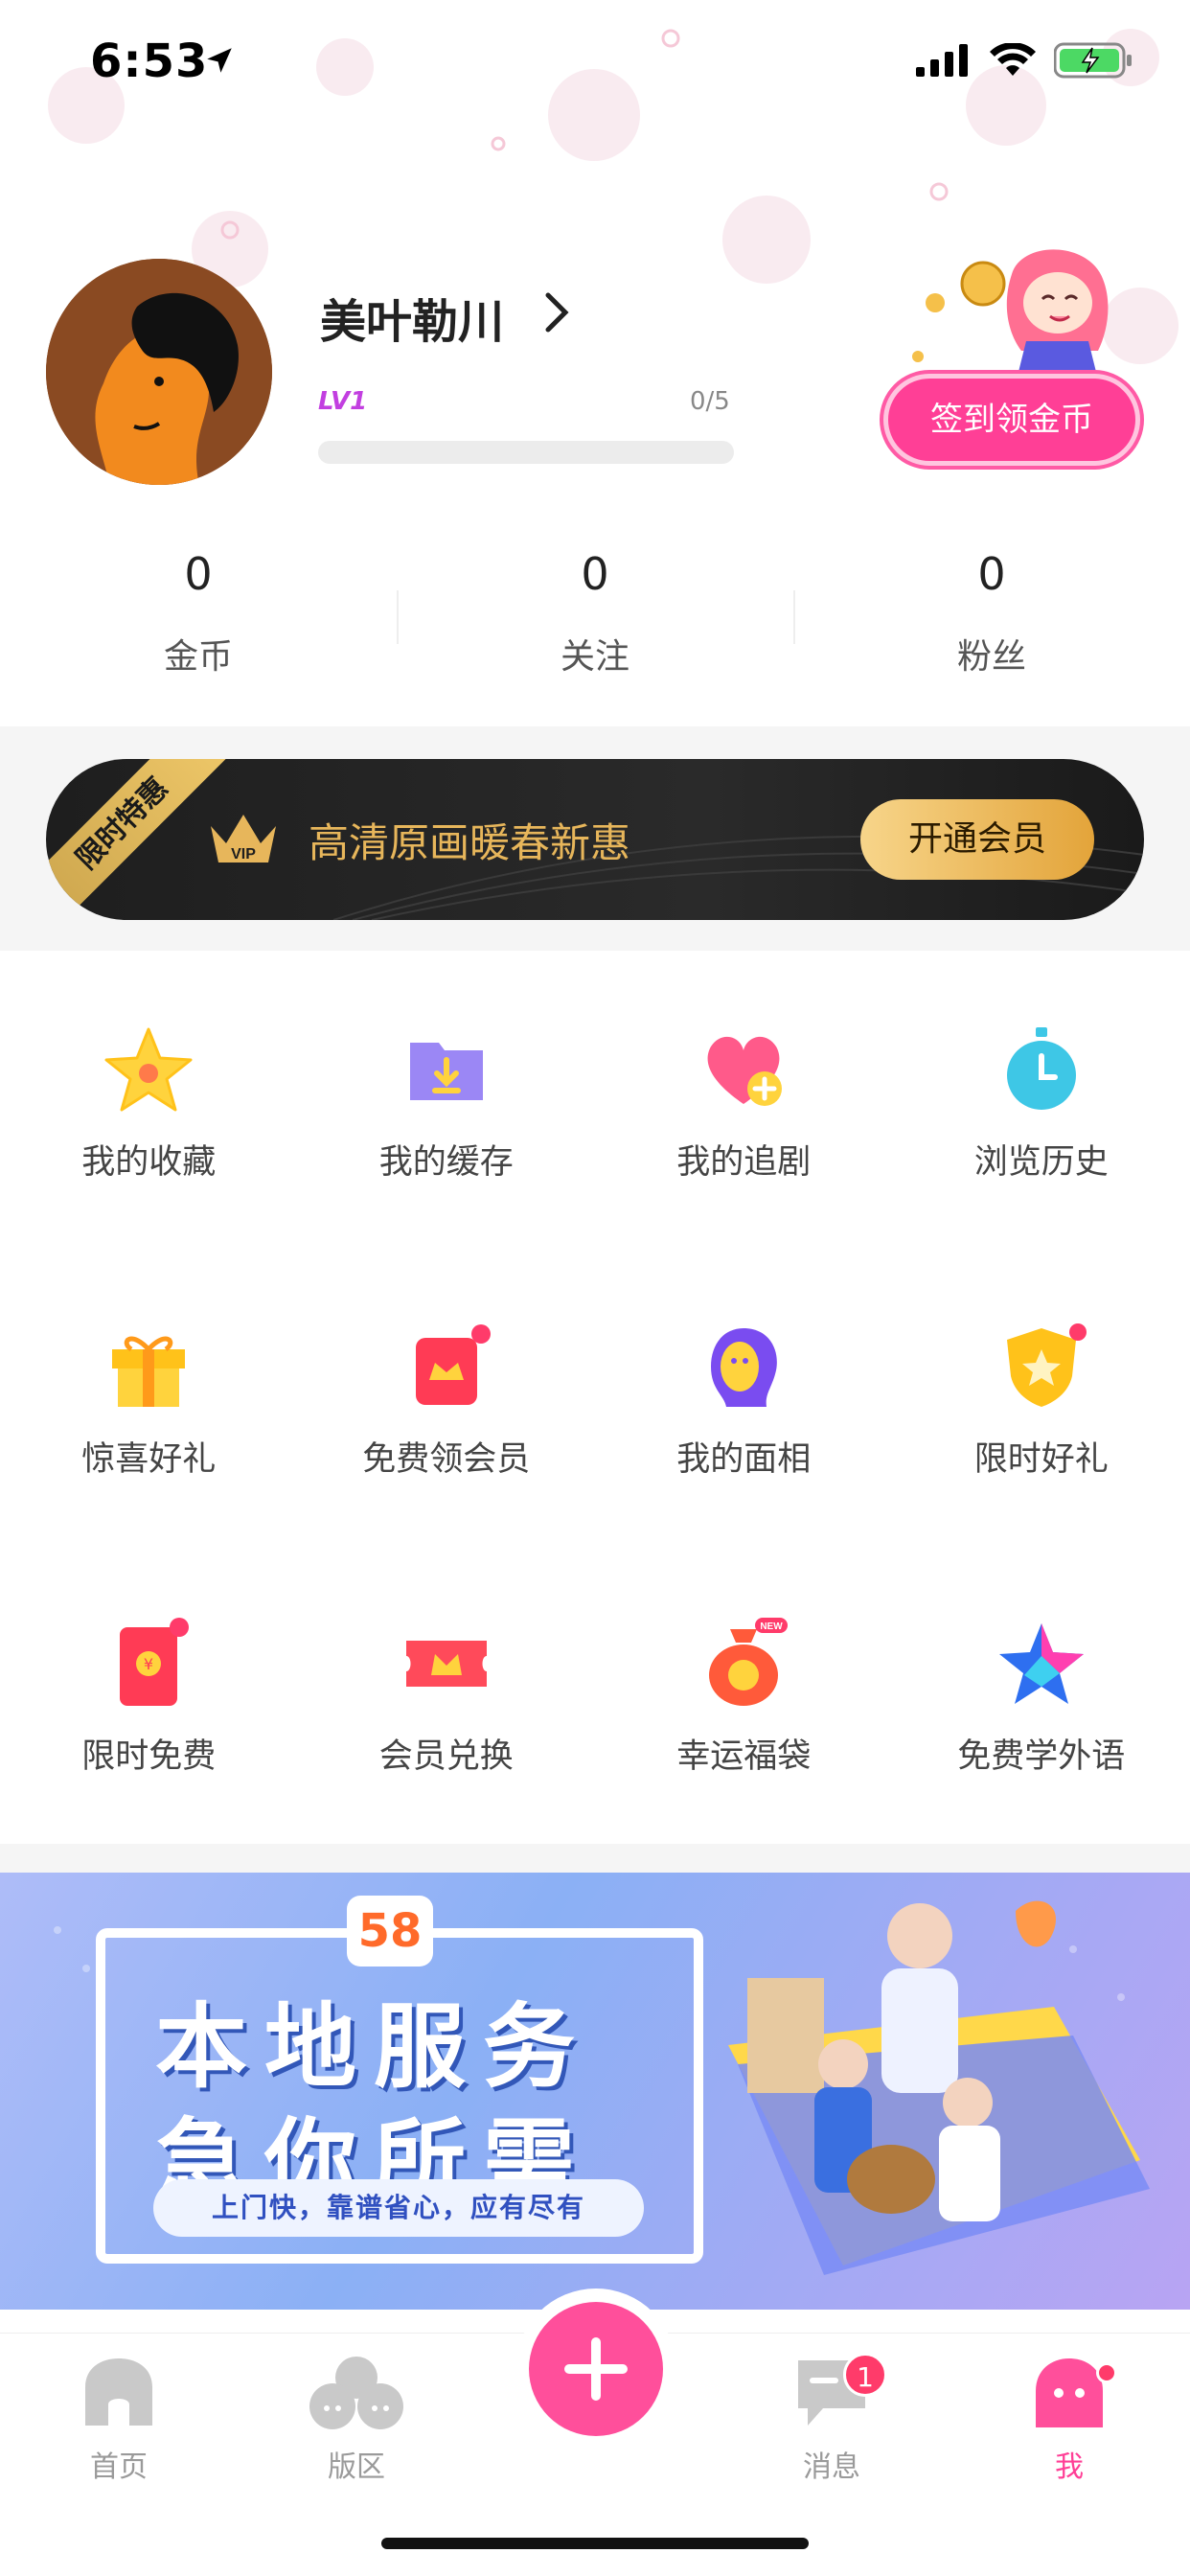  What do you see at coordinates (244, 854) in the screenshot?
I see `svg-text: VIP` at bounding box center [244, 854].